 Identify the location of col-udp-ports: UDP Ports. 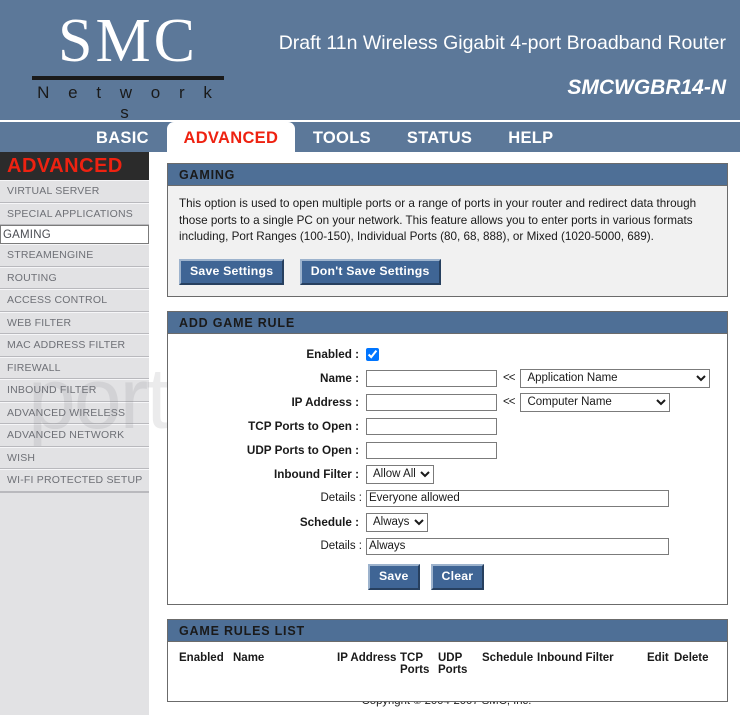
(453, 663).